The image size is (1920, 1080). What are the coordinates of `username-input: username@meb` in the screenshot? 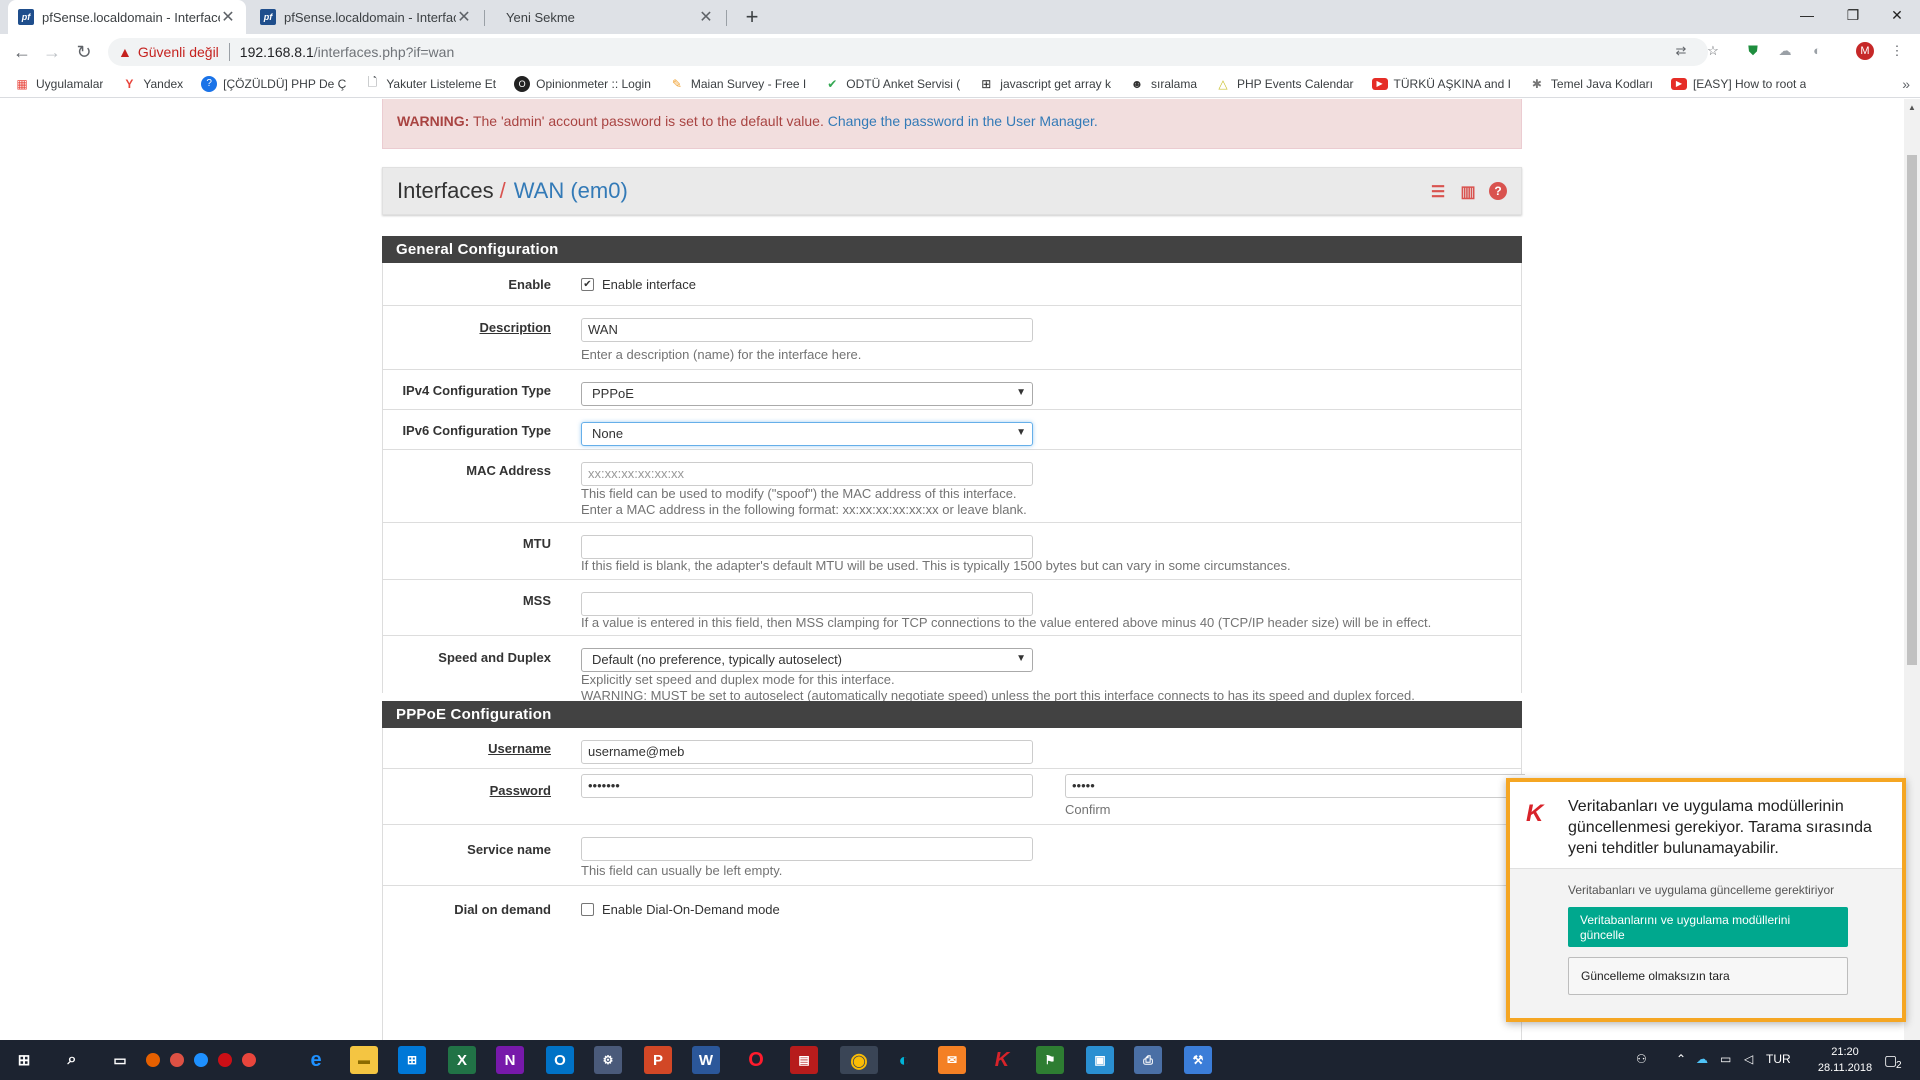 It's located at (807, 752).